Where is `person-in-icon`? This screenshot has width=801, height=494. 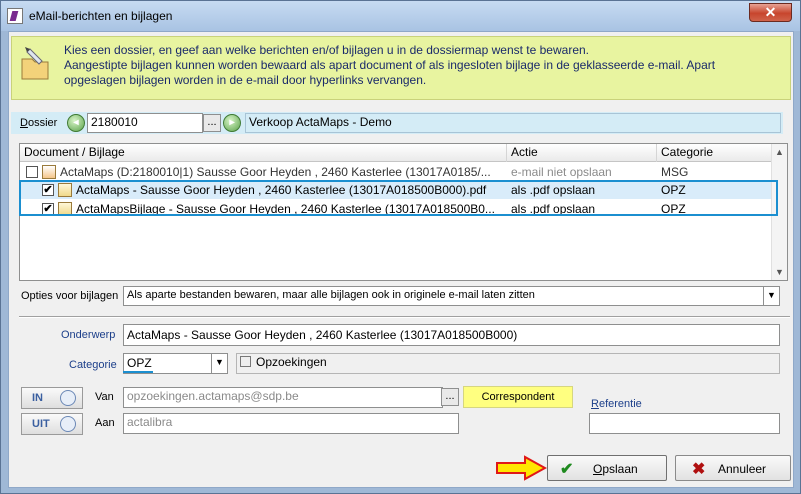 person-in-icon is located at coordinates (68, 398).